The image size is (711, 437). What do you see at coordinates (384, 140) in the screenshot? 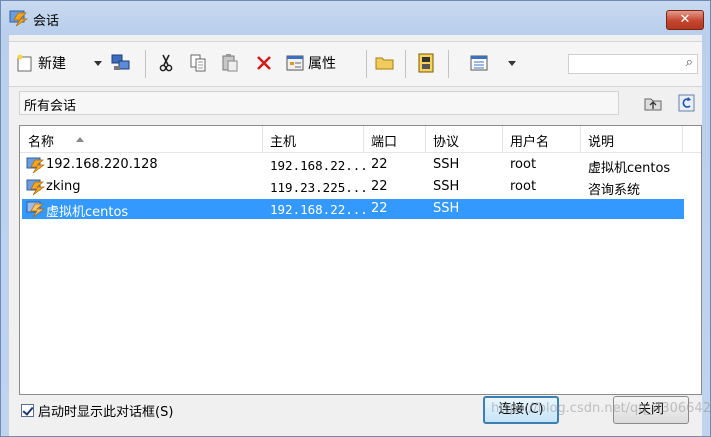
I see `col-header-port: 端口` at bounding box center [384, 140].